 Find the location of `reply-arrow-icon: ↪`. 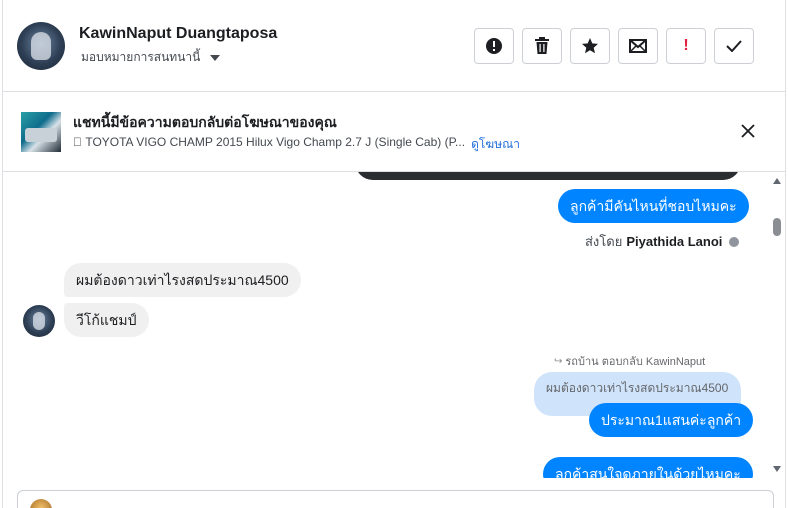

reply-arrow-icon: ↪ is located at coordinates (558, 361).